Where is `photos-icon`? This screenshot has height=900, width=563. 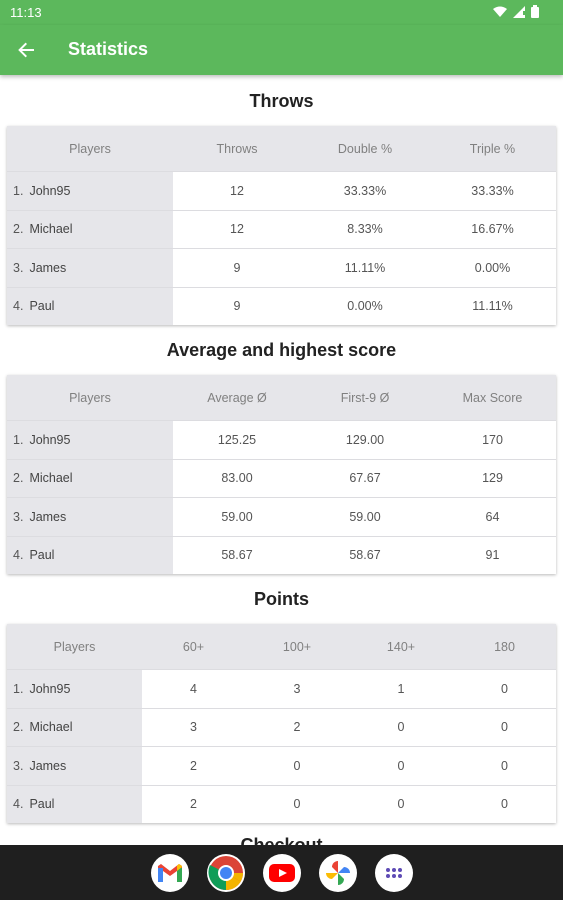
photos-icon is located at coordinates (337, 872).